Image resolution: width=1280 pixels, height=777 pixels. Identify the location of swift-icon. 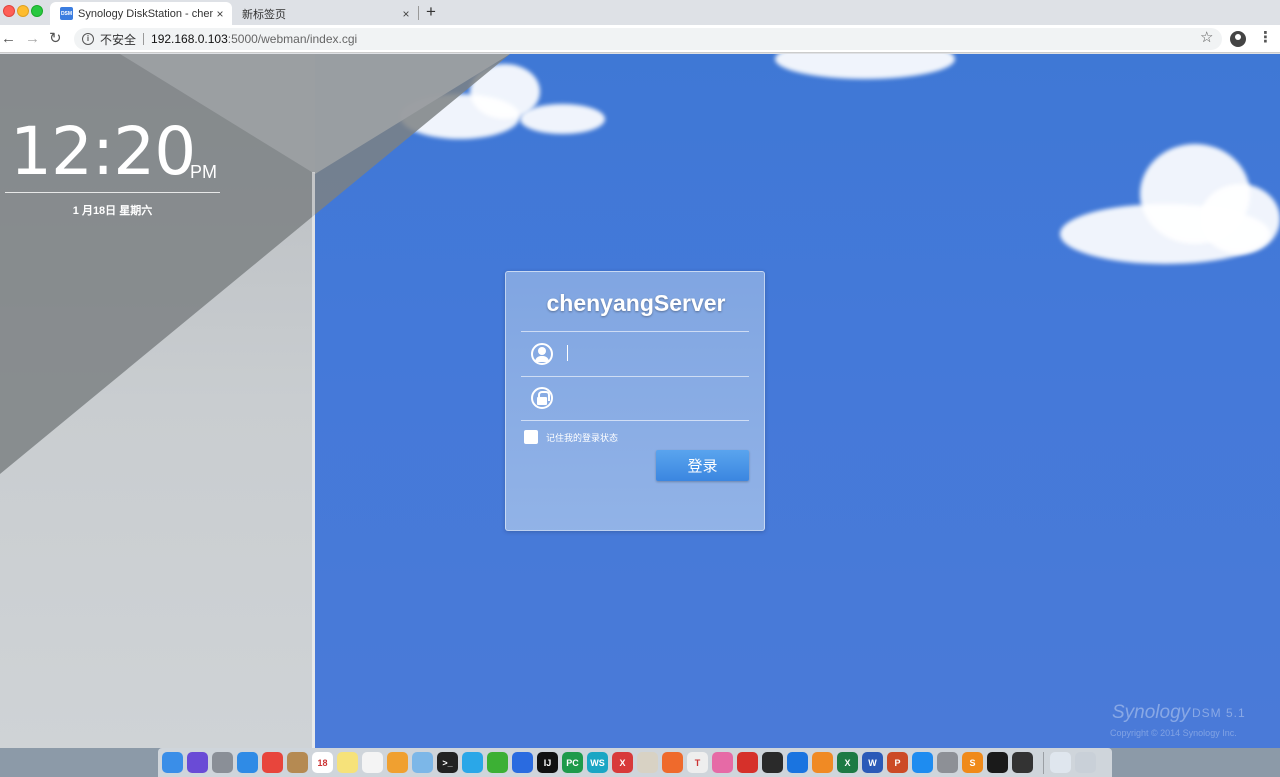
(672, 762).